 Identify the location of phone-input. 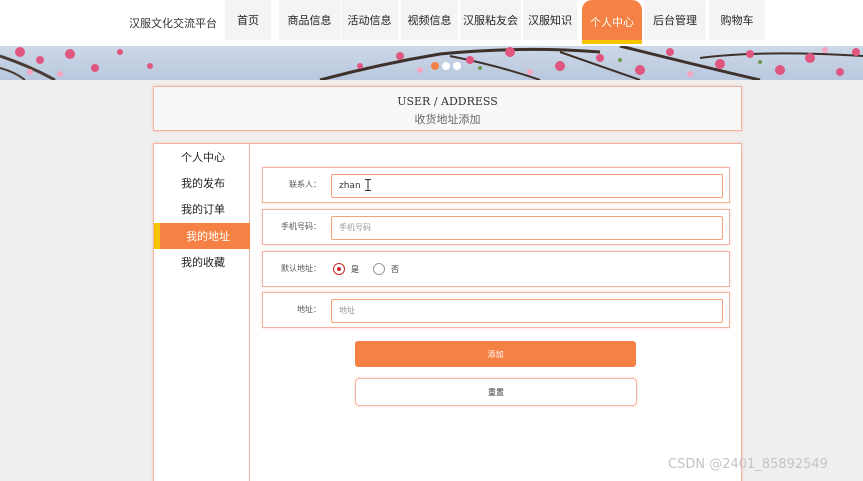
(527, 228).